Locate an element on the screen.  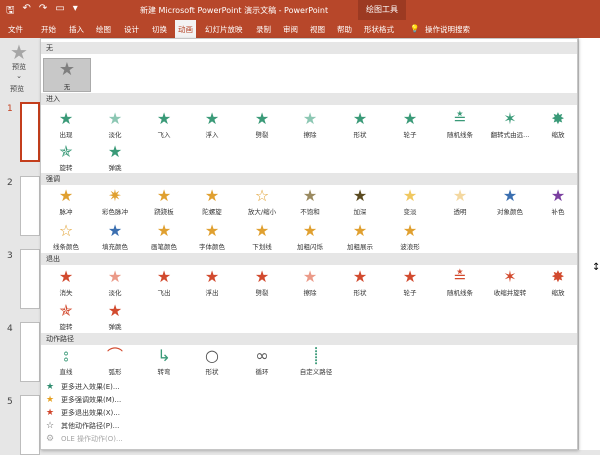
emphasis-color-pulse: ✷ 彩色脉冲 is located at coordinates (115, 203).